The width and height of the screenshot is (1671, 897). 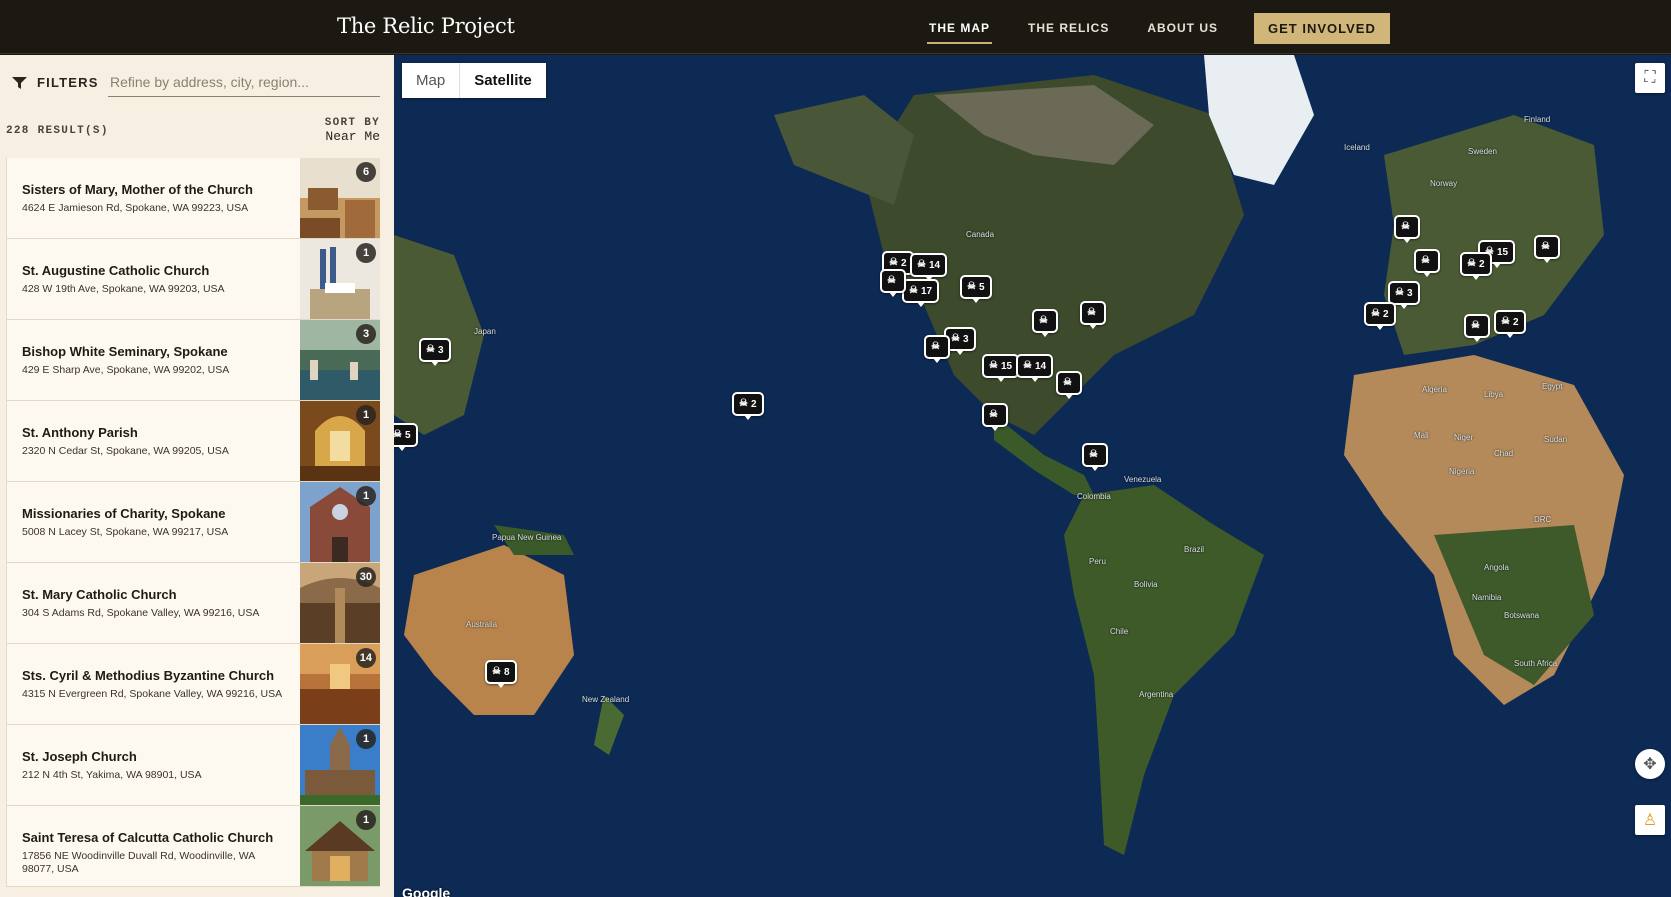 What do you see at coordinates (1194, 549) in the screenshot?
I see `label-brazil: Brazil` at bounding box center [1194, 549].